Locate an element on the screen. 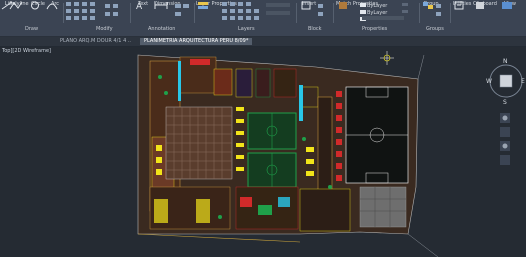 The width and height of the screenshot is (526, 257). panel-layers: Layers is located at coordinates (246, 29).